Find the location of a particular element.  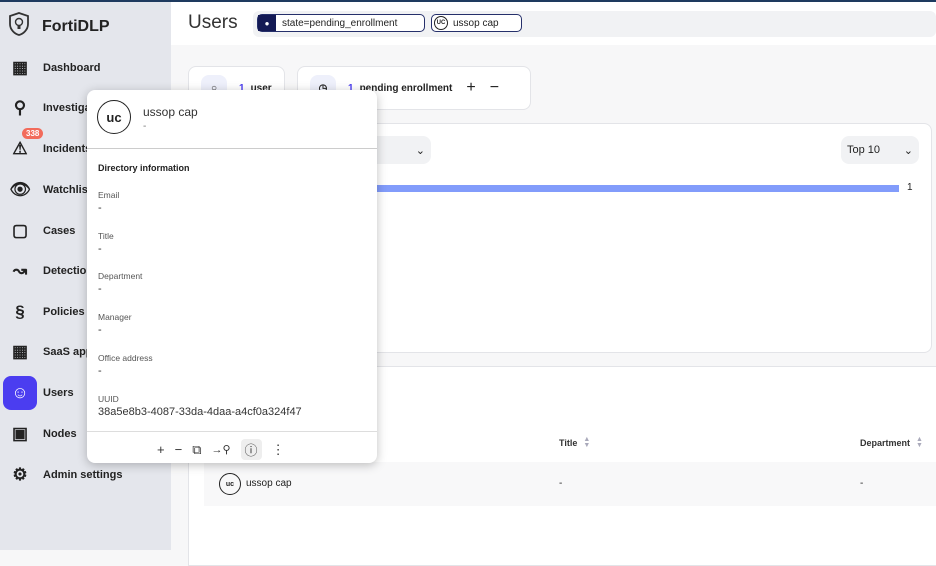

popup-subtitle: - is located at coordinates (145, 126).